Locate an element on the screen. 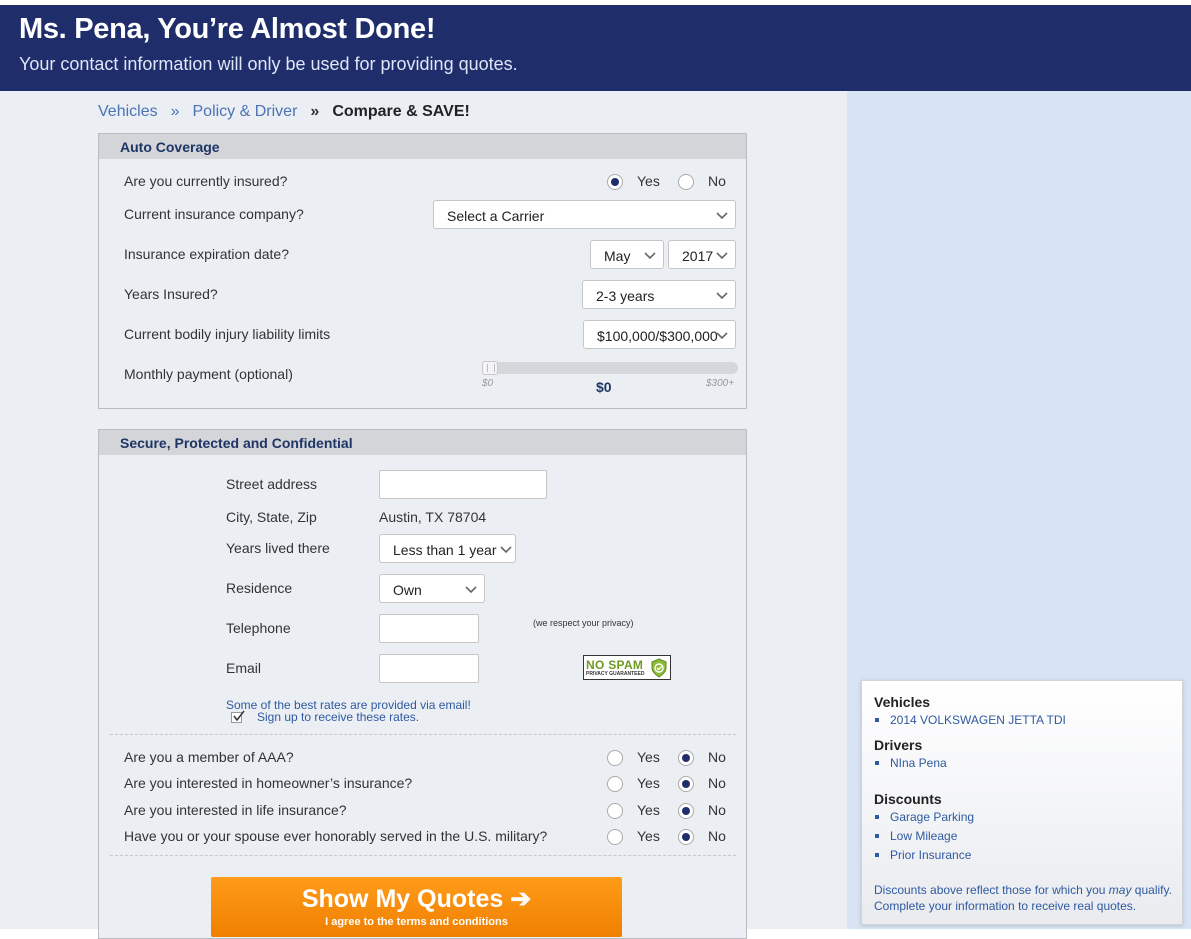  insurance-company-label: Current insurance company? is located at coordinates (214, 214).